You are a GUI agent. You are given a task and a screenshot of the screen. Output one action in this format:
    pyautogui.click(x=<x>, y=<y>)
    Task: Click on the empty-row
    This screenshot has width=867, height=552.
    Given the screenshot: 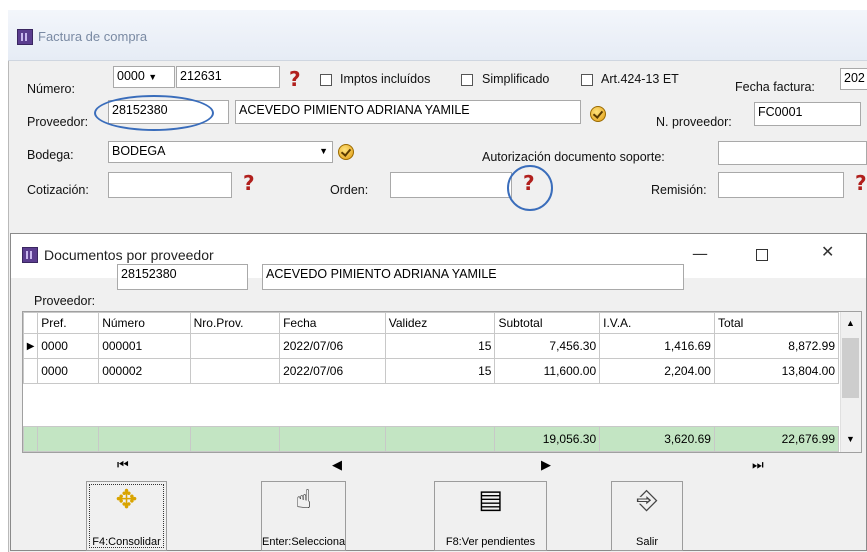 What is the action you would take?
    pyautogui.click(x=431, y=405)
    